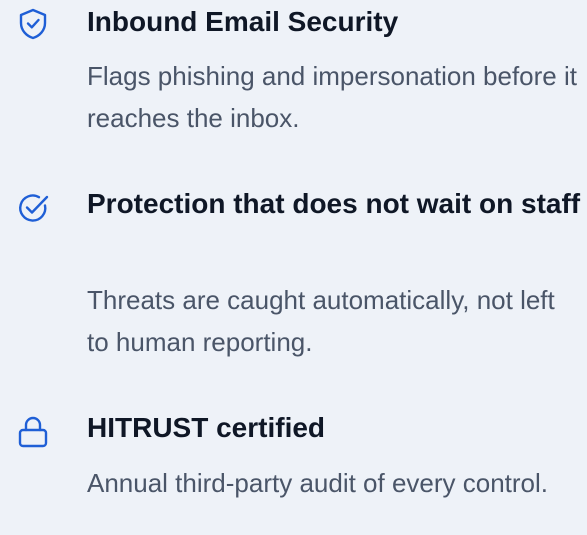 The height and width of the screenshot is (535, 587). I want to click on shield-check-icon, so click(33, 24).